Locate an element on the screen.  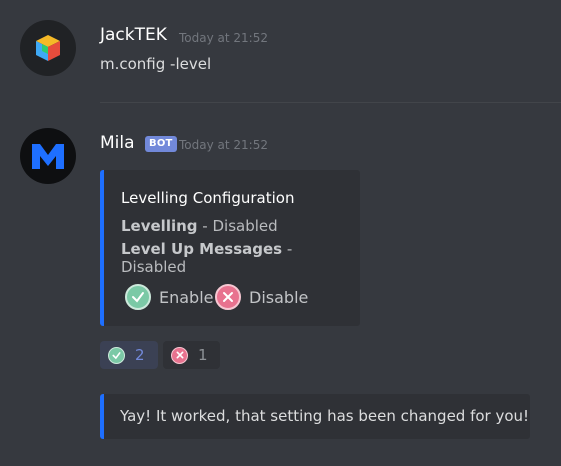
reaction-x: 1 is located at coordinates (191, 355).